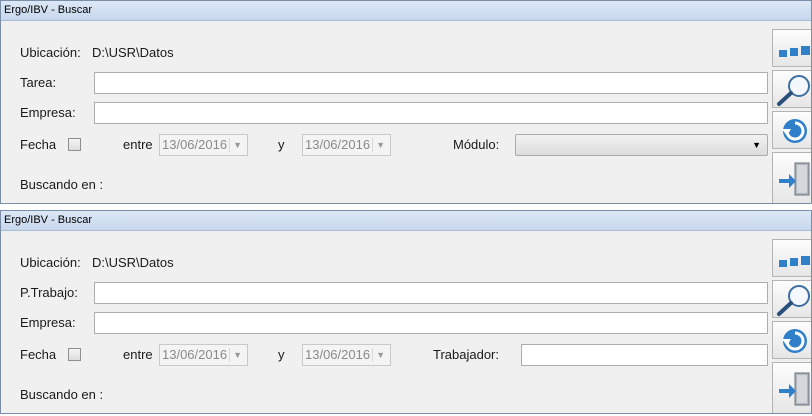 Image resolution: width=812 pixels, height=416 pixels. Describe the element at coordinates (431, 293) in the screenshot. I see `ptrabajo-input` at that location.